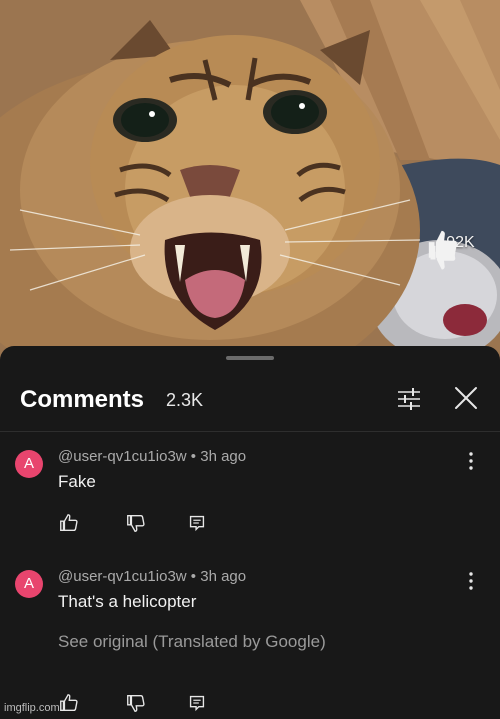  I want to click on comments-header: Comments 2.3K, so click(250, 400).